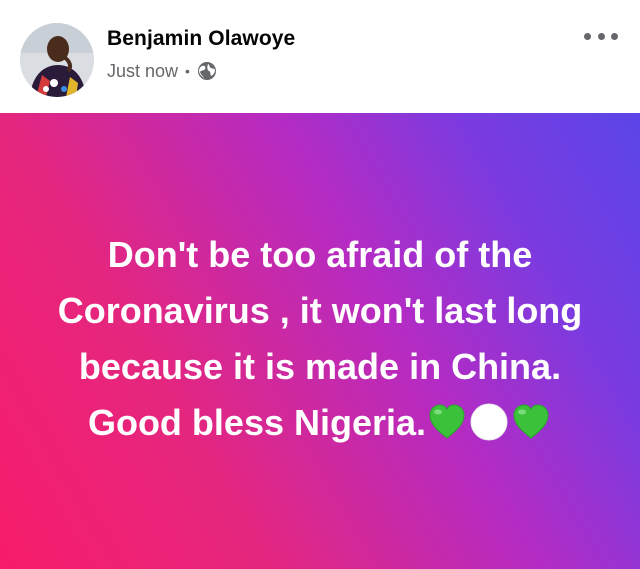 The image size is (640, 569). I want to click on author-name: Benjamin Olawoye, so click(201, 39).